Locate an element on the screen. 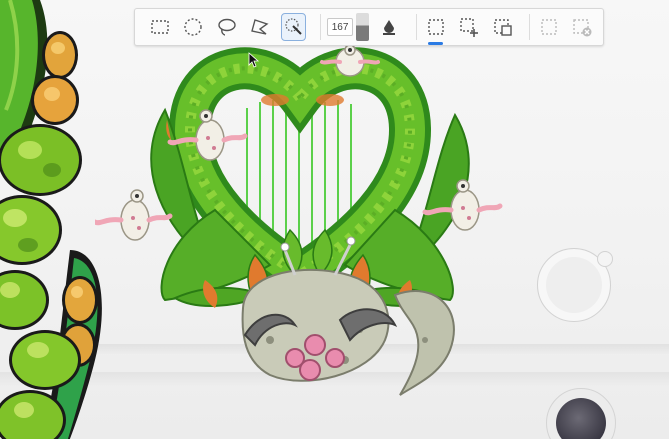 Image resolution: width=669 pixels, height=439 pixels. magic-wand-icon is located at coordinates (293, 26).